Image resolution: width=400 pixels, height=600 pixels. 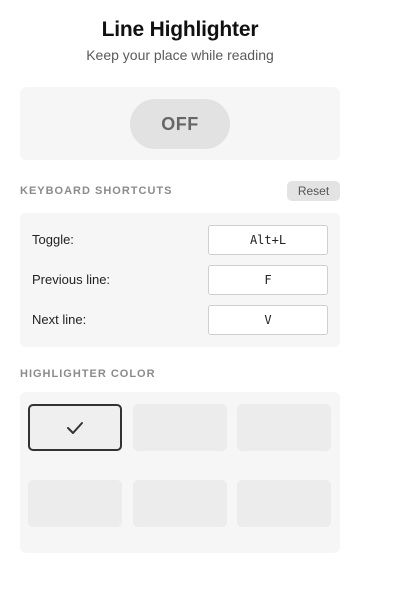 I want to click on shortcut-row-previous-line: Previous line: F, so click(x=180, y=280).